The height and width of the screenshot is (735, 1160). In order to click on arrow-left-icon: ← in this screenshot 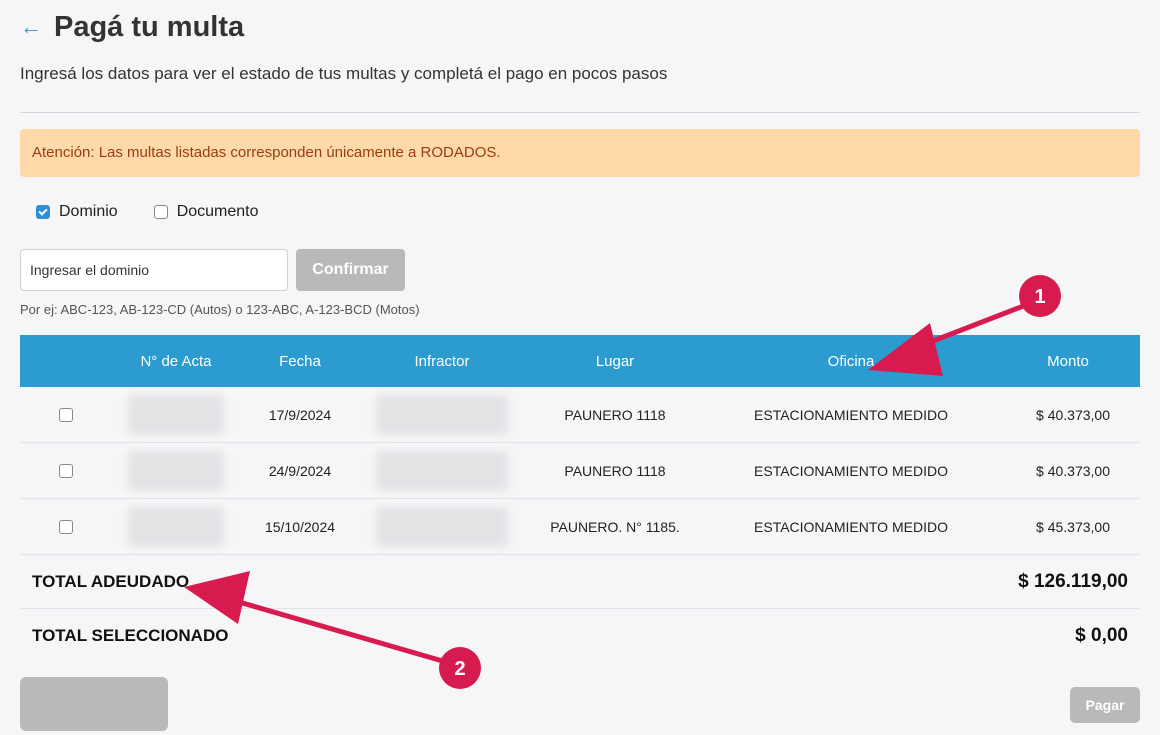, I will do `click(31, 27)`.